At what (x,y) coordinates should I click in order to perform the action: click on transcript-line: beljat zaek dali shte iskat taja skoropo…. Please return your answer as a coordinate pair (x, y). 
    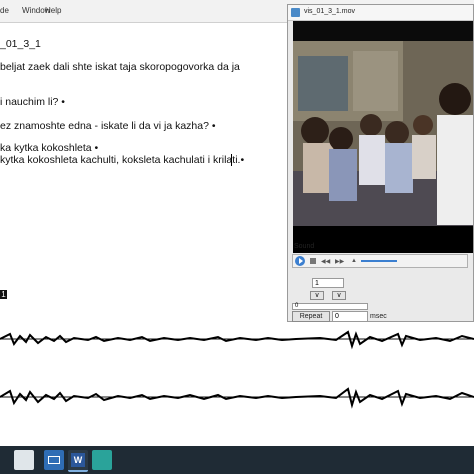
    Looking at the image, I should click on (120, 67).